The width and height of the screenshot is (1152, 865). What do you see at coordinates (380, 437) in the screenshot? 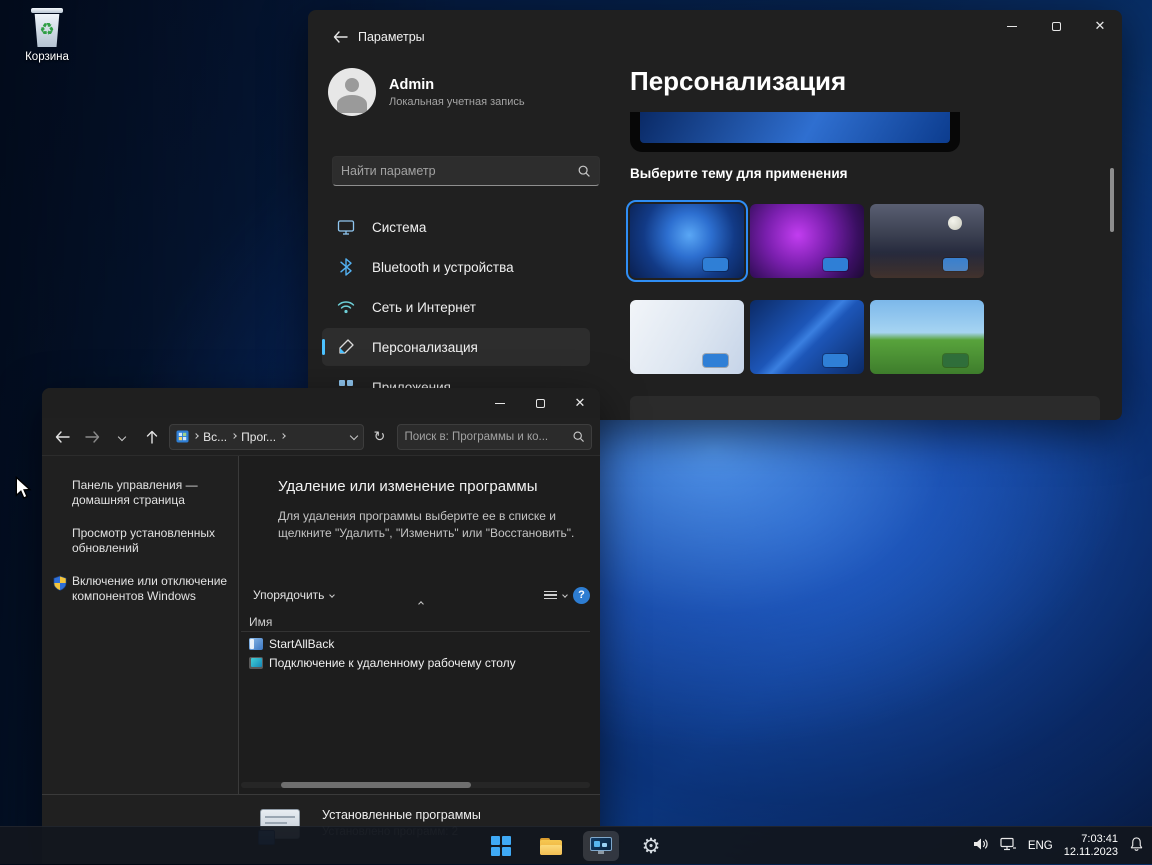
I see `refresh-button: ↻` at bounding box center [380, 437].